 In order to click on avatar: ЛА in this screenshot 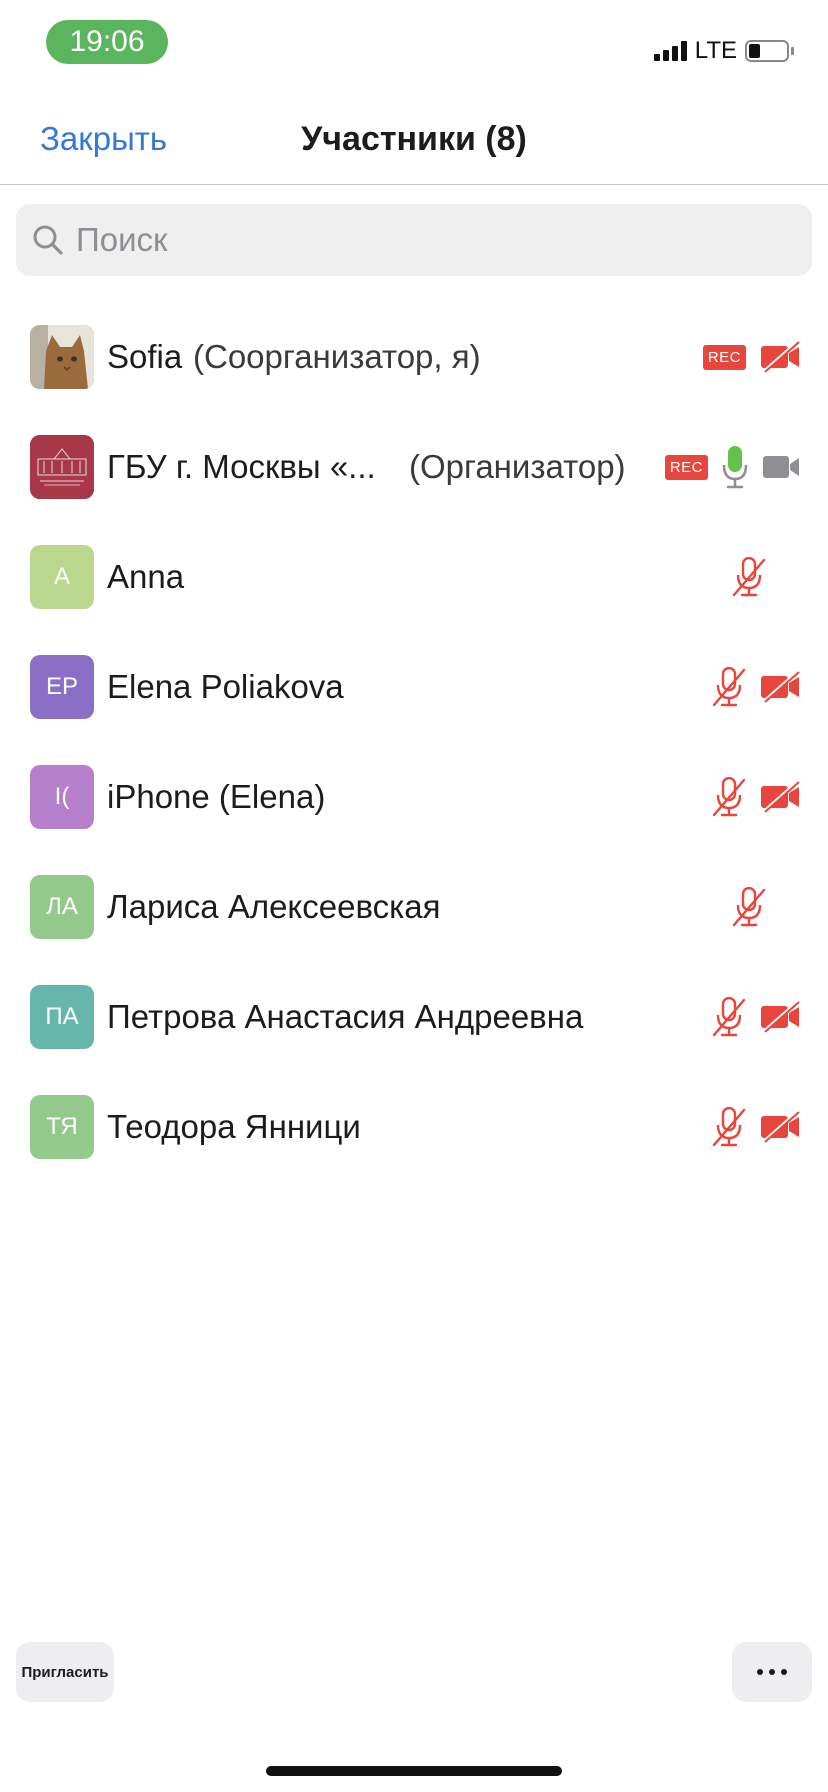, I will do `click(62, 907)`.